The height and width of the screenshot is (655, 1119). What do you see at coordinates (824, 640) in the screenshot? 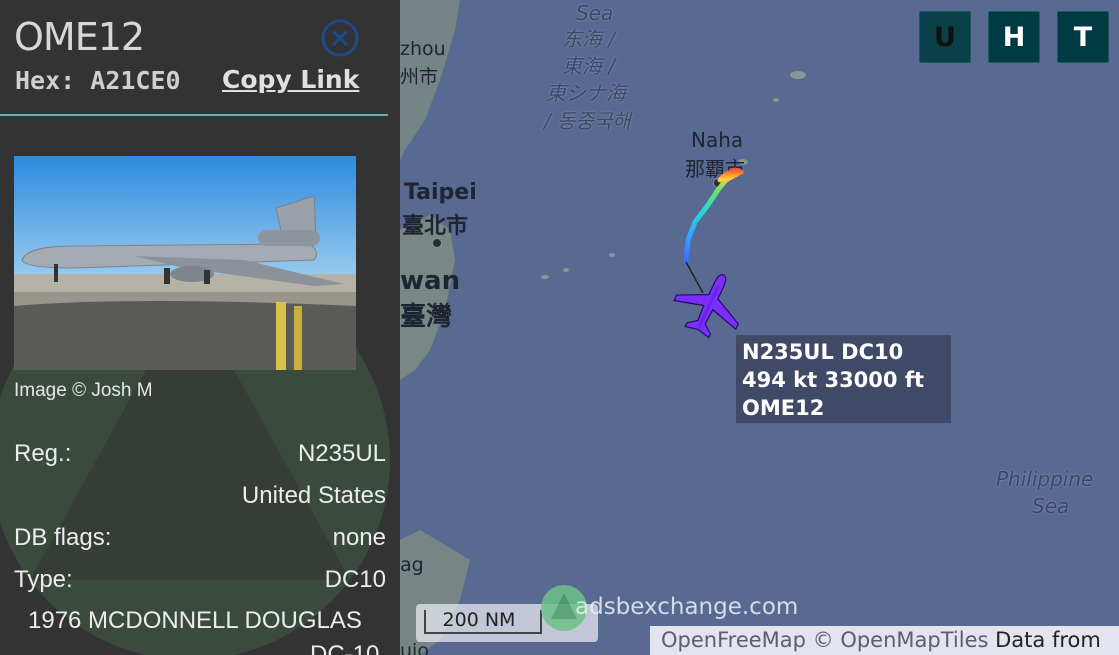
I see `attribution-openfreemap: OpenFreeMap © OpenMapTiles` at bounding box center [824, 640].